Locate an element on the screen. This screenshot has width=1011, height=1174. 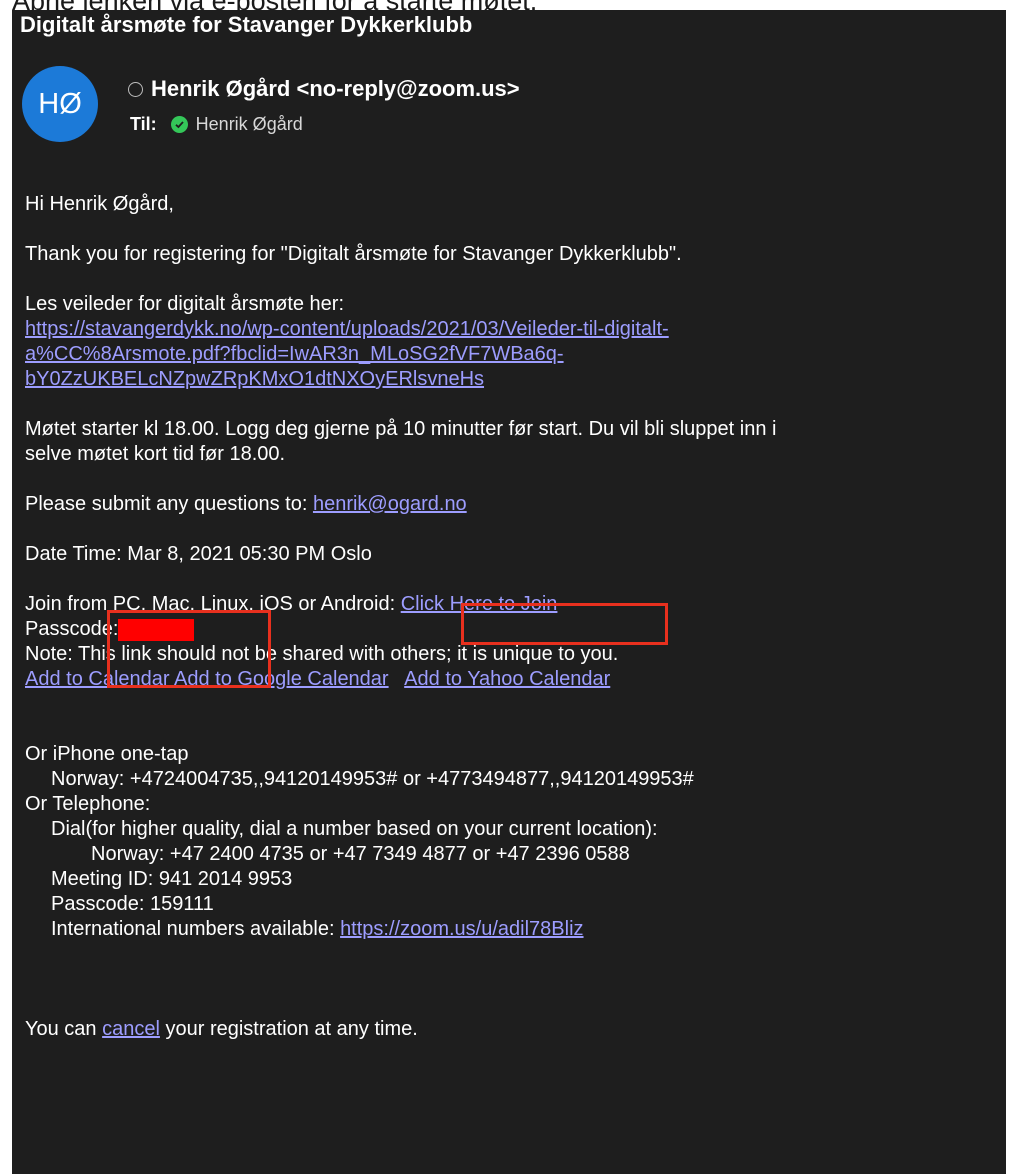
iphone-title: Or iPhone one-tap is located at coordinates (107, 754).